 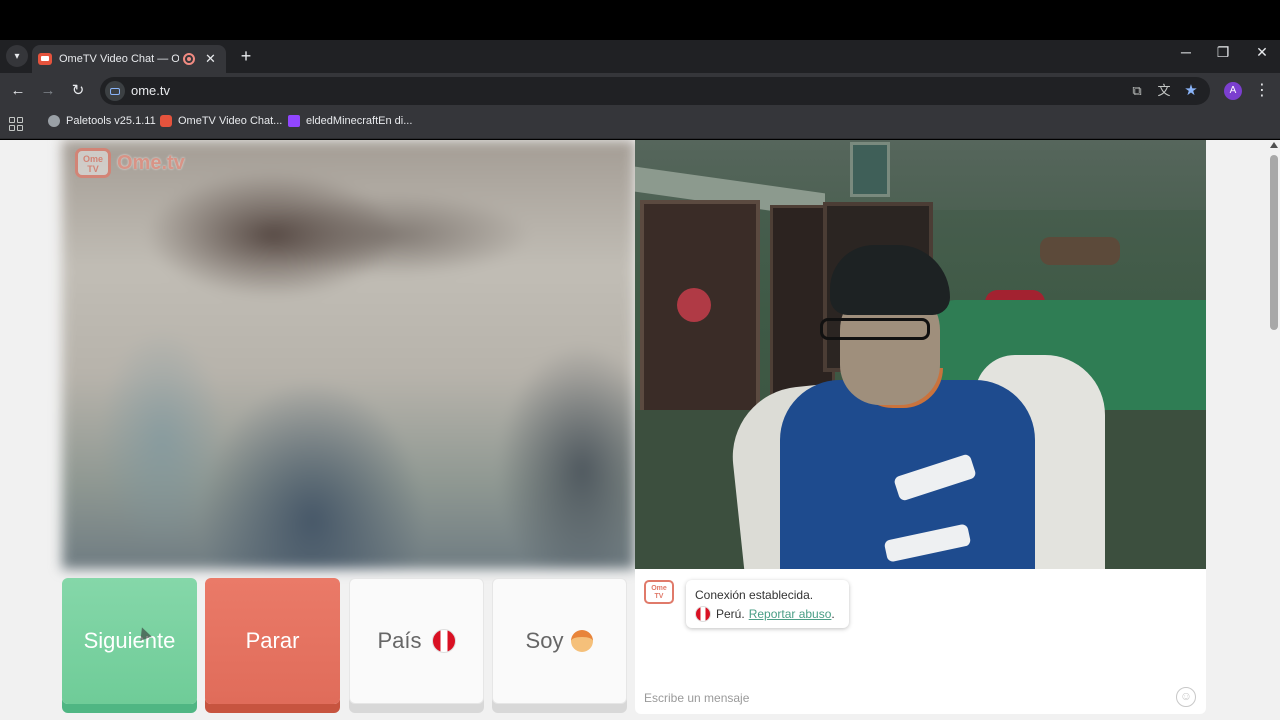 I want to click on country-label: País, so click(x=399, y=640).